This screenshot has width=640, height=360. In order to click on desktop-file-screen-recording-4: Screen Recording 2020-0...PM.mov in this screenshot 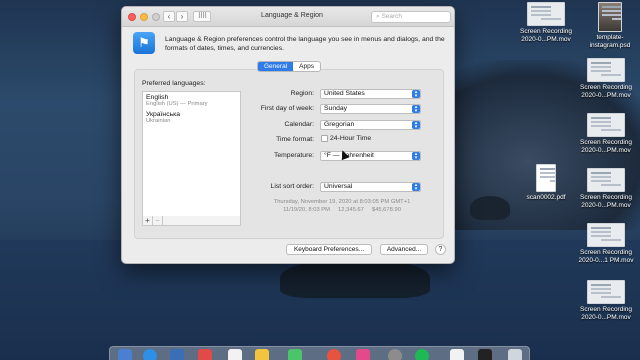, I will do `click(606, 189)`.